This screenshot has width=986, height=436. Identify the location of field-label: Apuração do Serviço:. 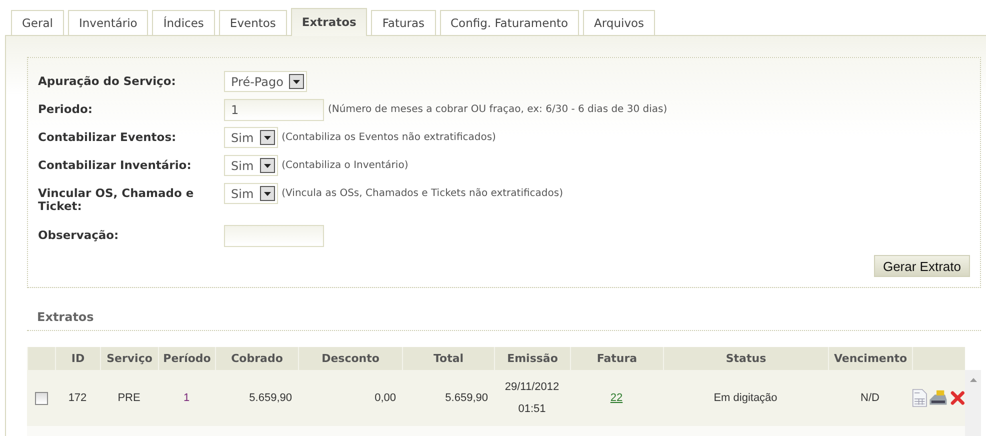
(107, 80).